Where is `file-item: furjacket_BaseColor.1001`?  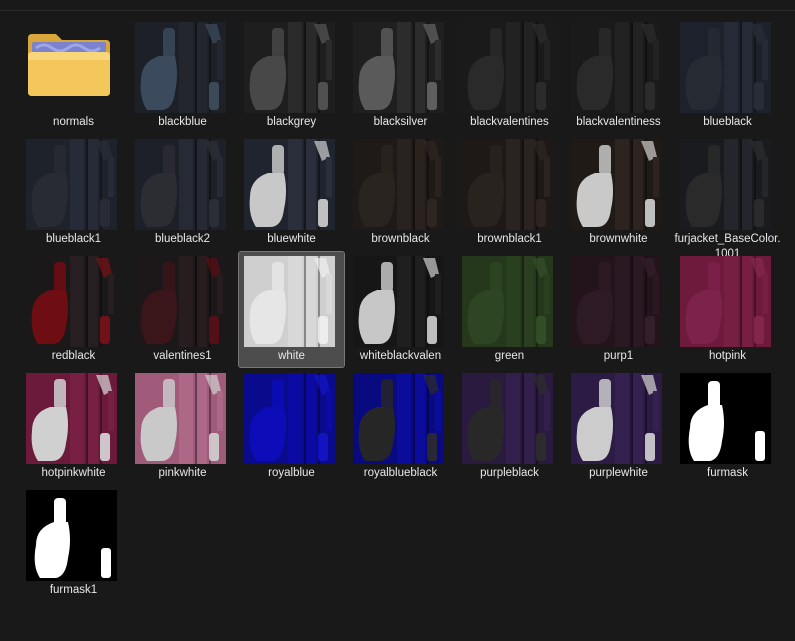
file-item: furjacket_BaseColor.1001 is located at coordinates (727, 197).